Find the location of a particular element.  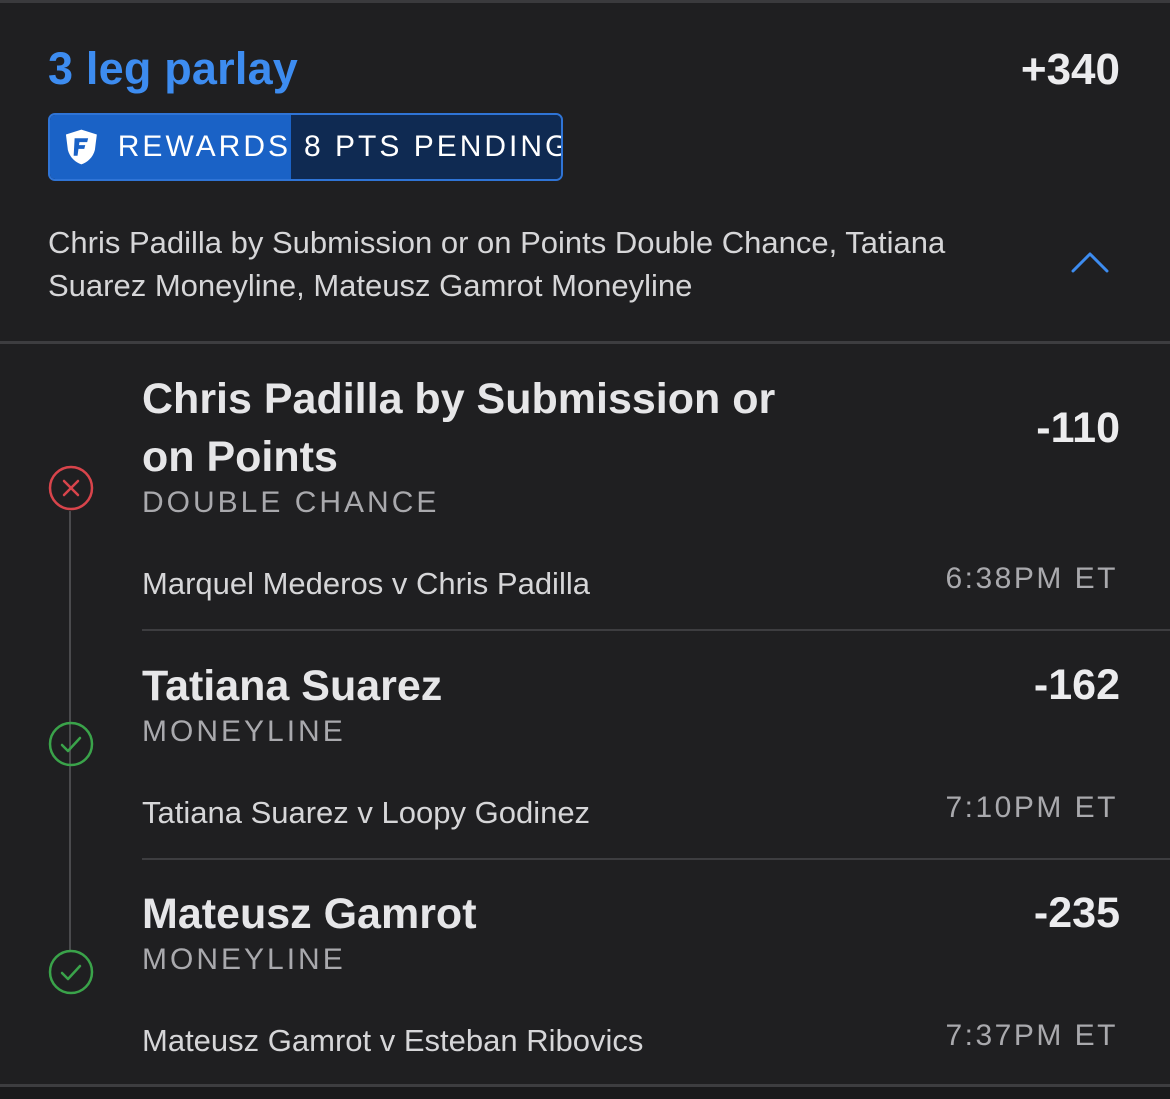

leg-selection-name: Tatiana Suarez is located at coordinates (292, 686).